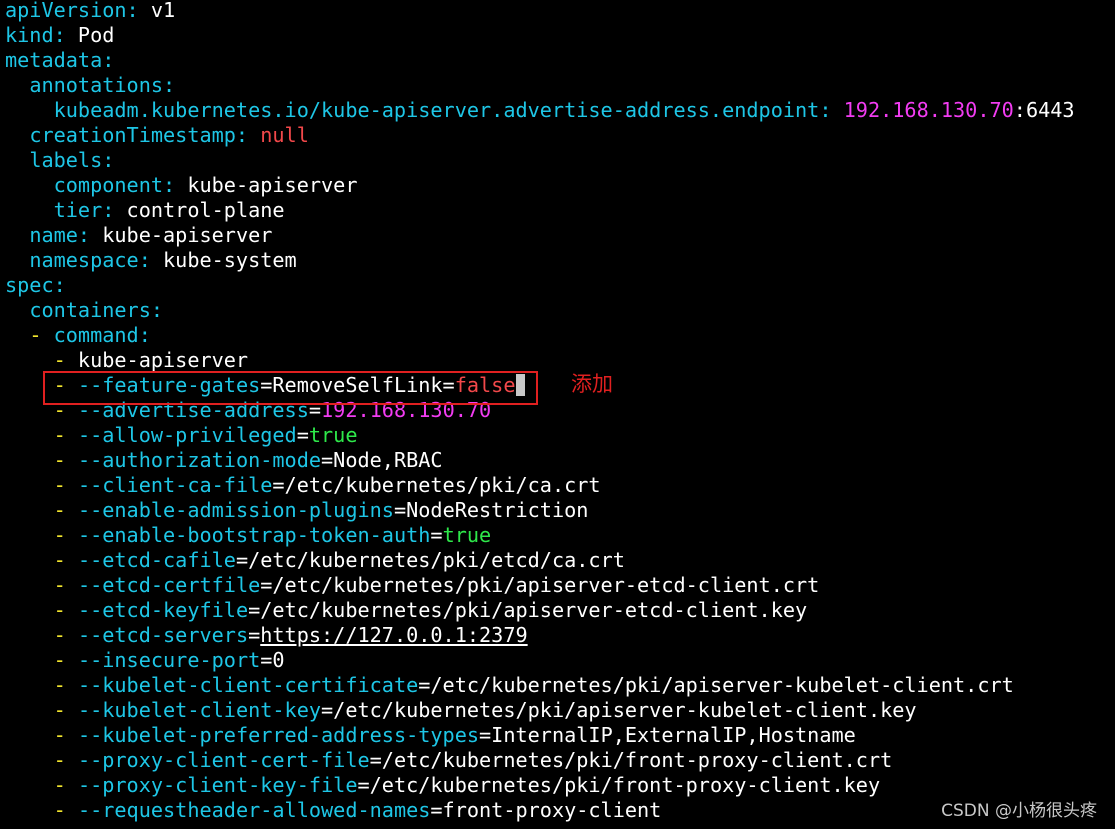 The height and width of the screenshot is (829, 1115). What do you see at coordinates (272, 660) in the screenshot?
I see `code-token: =0` at bounding box center [272, 660].